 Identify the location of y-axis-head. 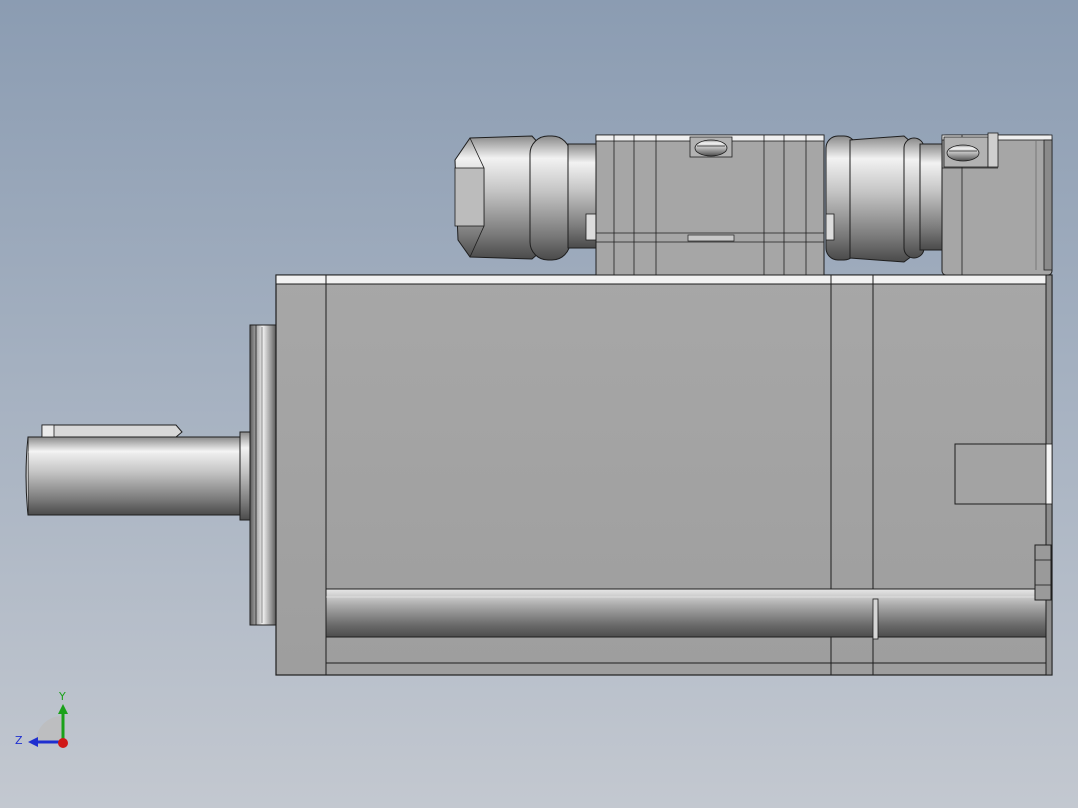
(63, 709).